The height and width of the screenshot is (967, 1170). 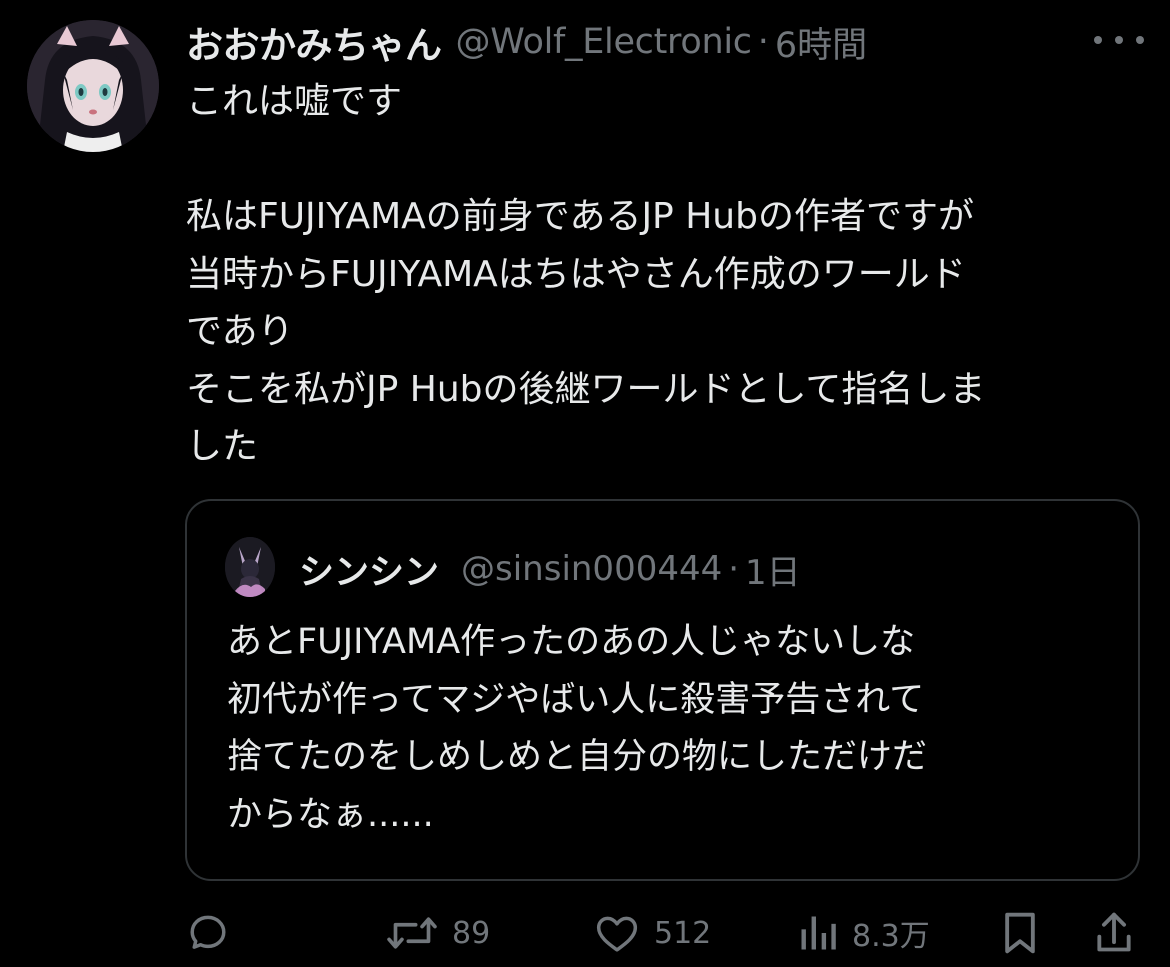 What do you see at coordinates (240, 331) in the screenshot?
I see `post-text-line: であり` at bounding box center [240, 331].